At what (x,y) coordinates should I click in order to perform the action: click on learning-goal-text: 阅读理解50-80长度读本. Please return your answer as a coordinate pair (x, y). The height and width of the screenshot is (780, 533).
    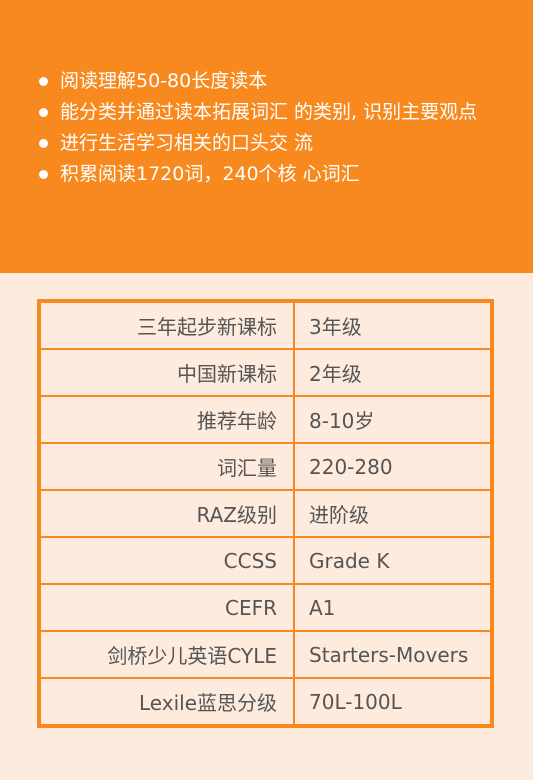
    Looking at the image, I should click on (164, 81).